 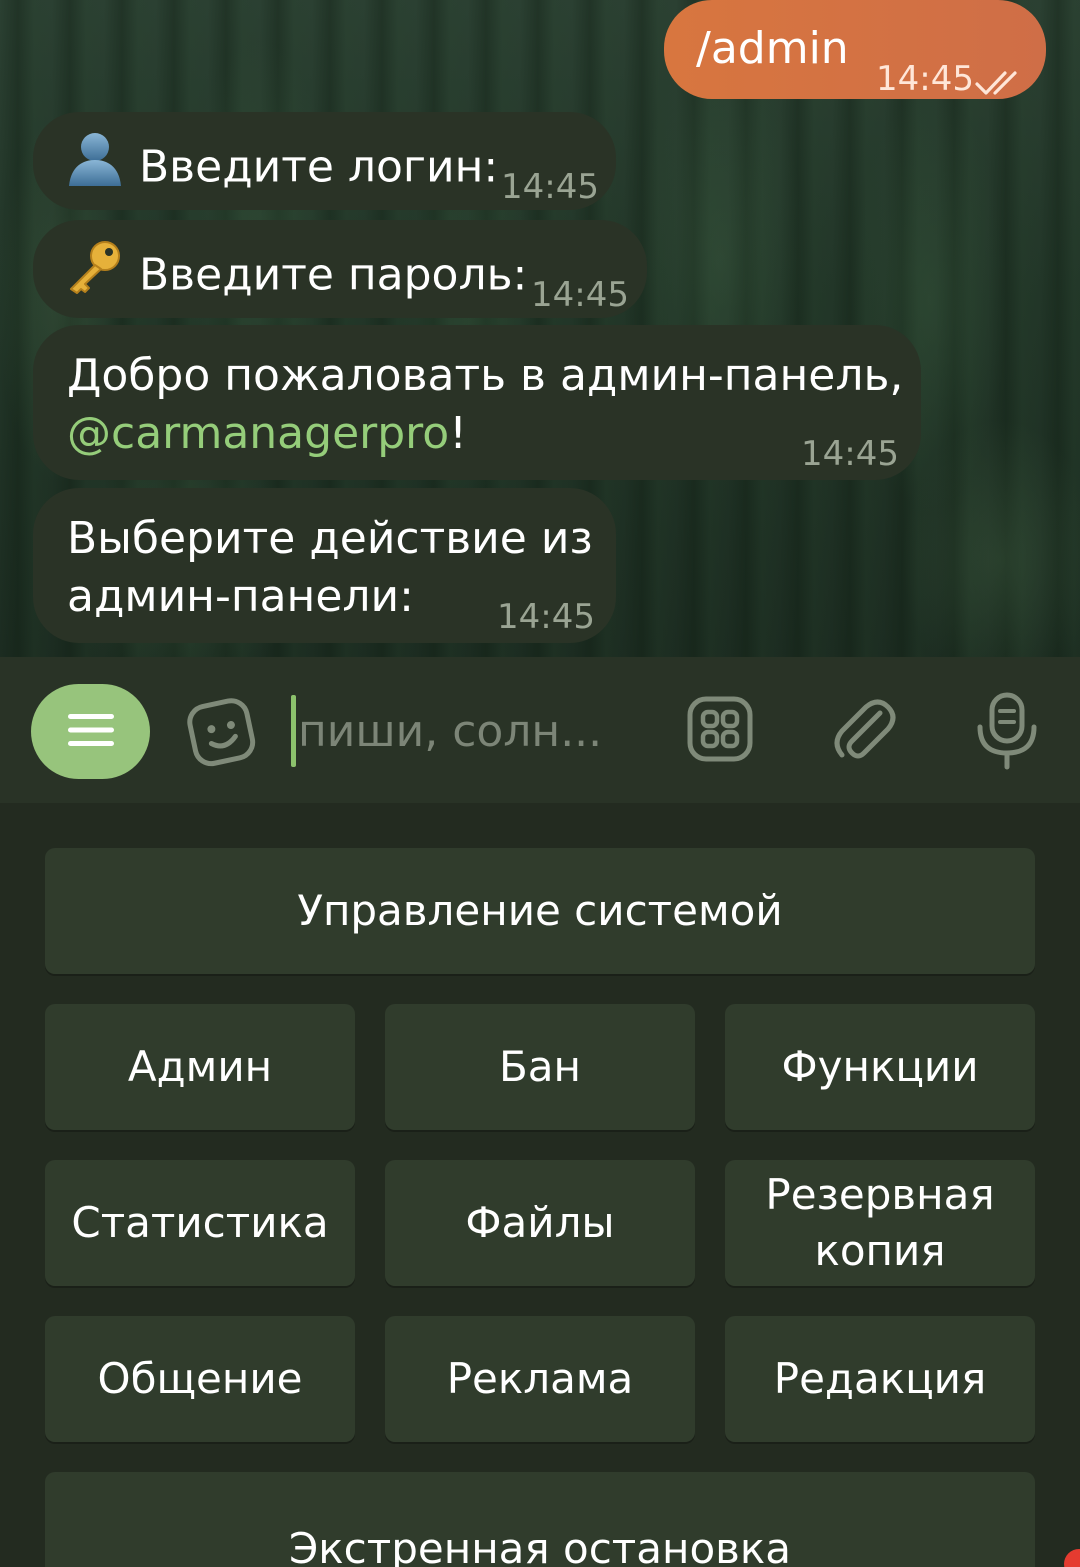 I want to click on key-icon, so click(x=95, y=273).